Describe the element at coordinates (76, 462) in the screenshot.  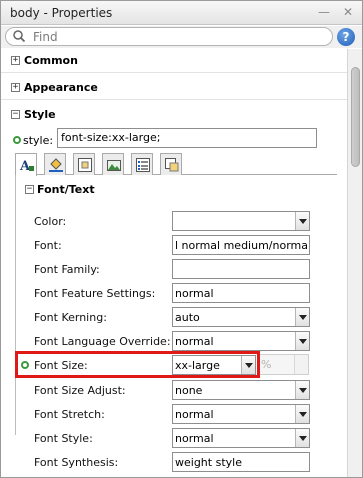
I see `prop-label-font-synthesis: Font Synthesis:` at that location.